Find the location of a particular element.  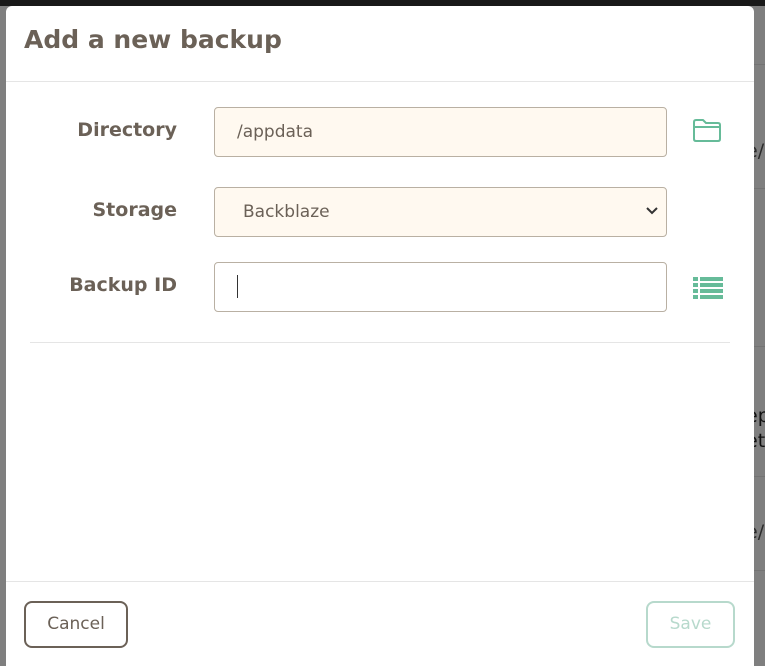

folder-icon is located at coordinates (710, 132).